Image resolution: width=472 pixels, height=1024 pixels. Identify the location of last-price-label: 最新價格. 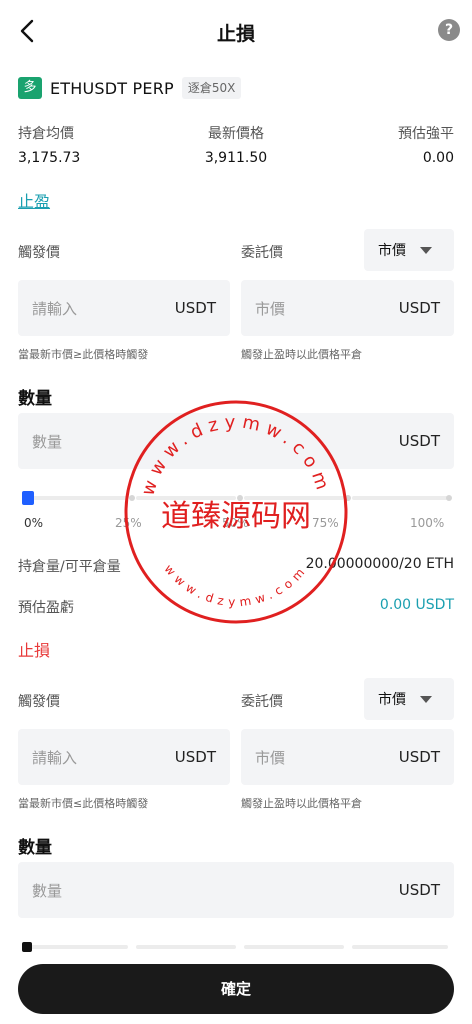
(235, 134).